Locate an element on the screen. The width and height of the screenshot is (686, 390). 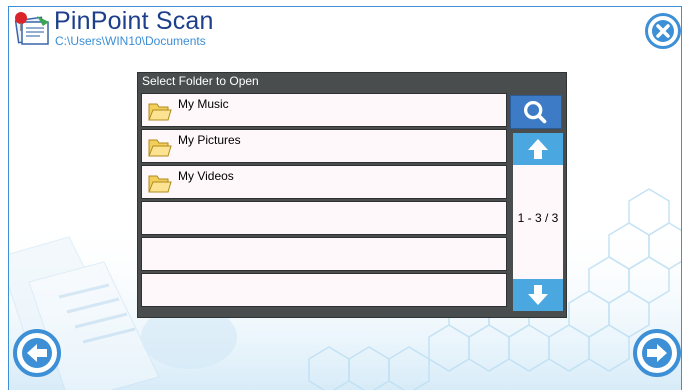
close-icon is located at coordinates (663, 31).